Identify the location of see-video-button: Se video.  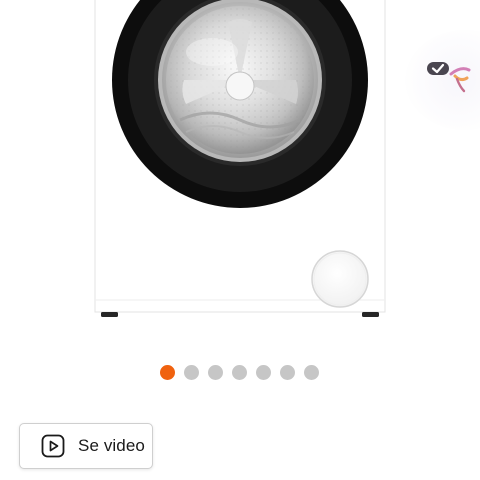
(86, 446).